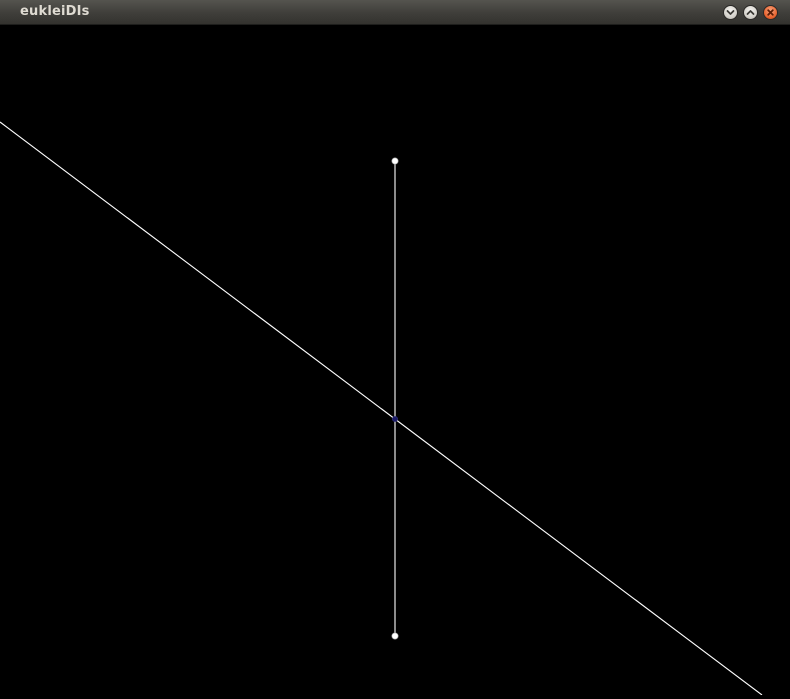  Describe the element at coordinates (395, 419) in the screenshot. I see `intersection-point` at that location.